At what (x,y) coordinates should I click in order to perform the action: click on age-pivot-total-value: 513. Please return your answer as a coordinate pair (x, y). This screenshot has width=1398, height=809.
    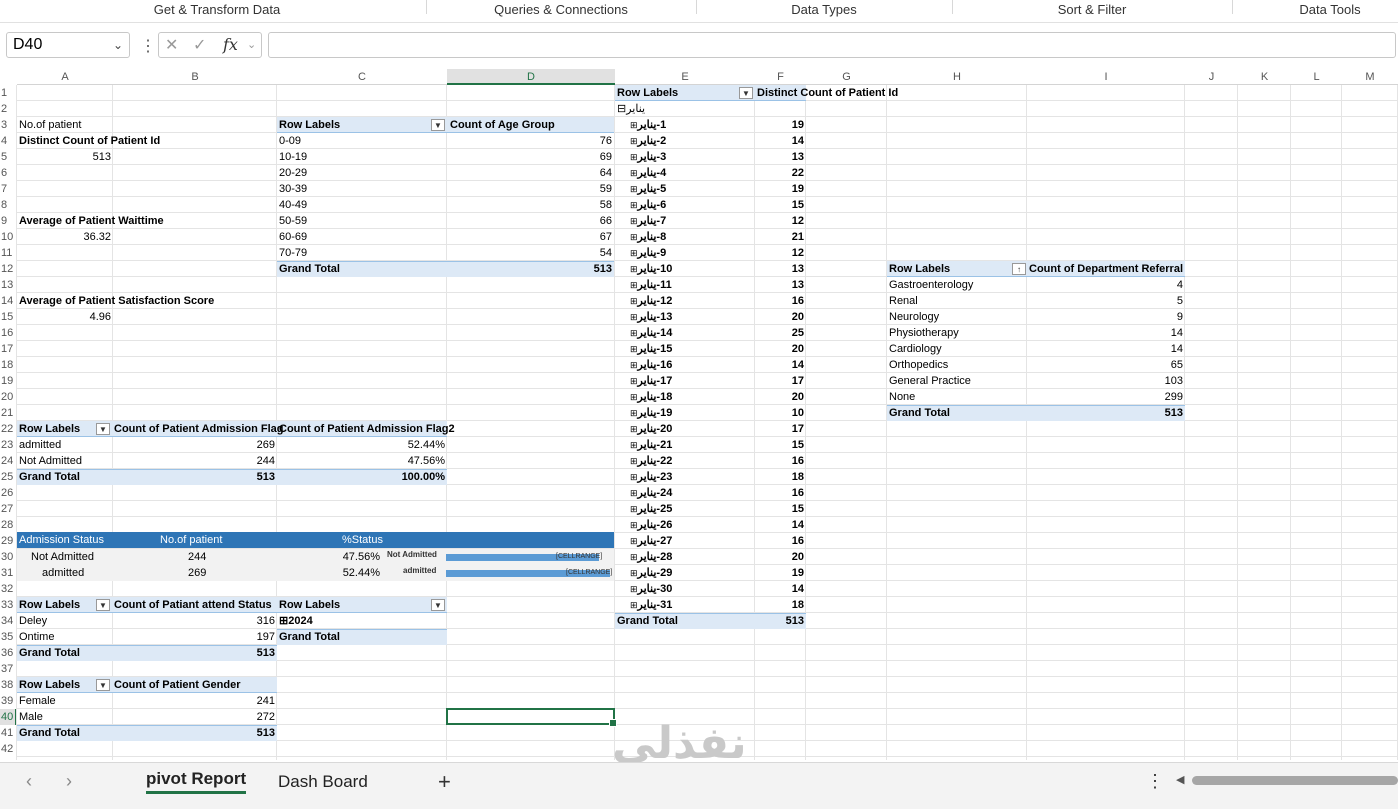
    Looking at the image, I should click on (531, 269).